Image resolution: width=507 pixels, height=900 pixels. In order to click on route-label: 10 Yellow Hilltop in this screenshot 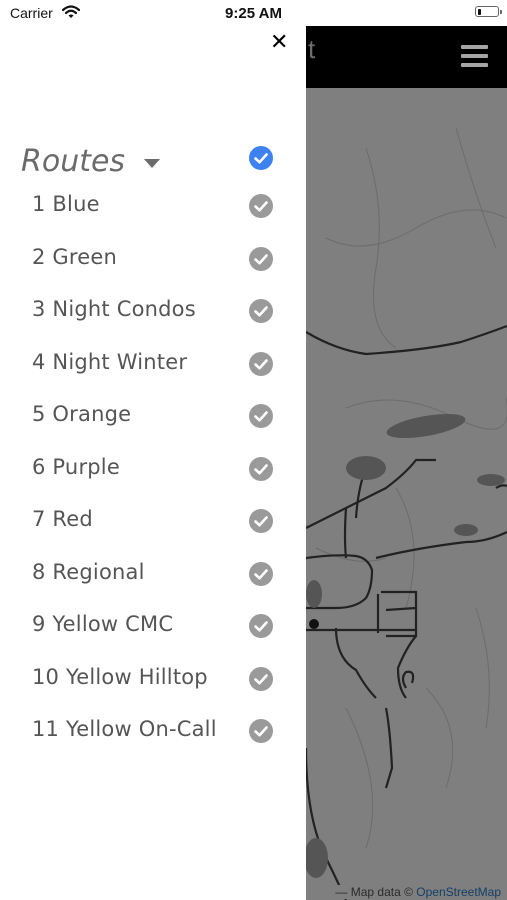, I will do `click(120, 676)`.